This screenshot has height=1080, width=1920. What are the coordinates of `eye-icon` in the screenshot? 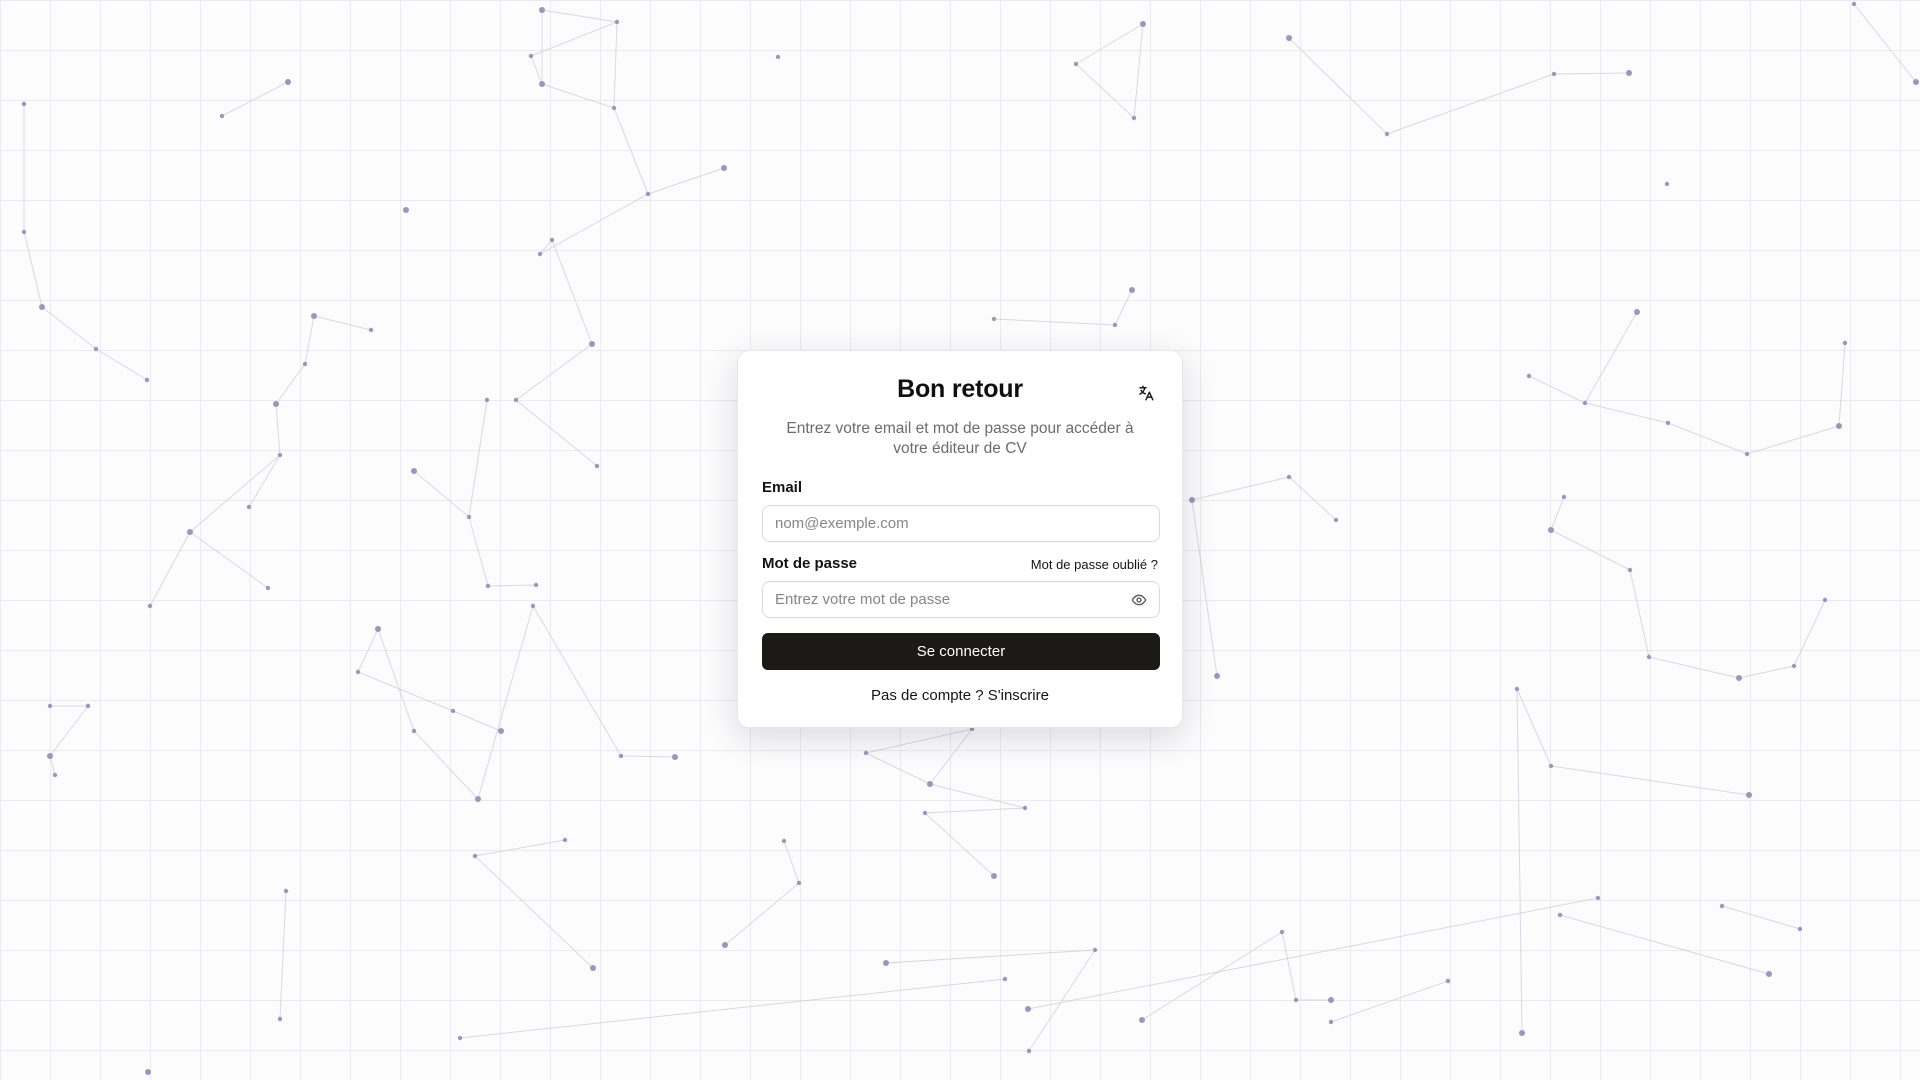 It's located at (1139, 600).